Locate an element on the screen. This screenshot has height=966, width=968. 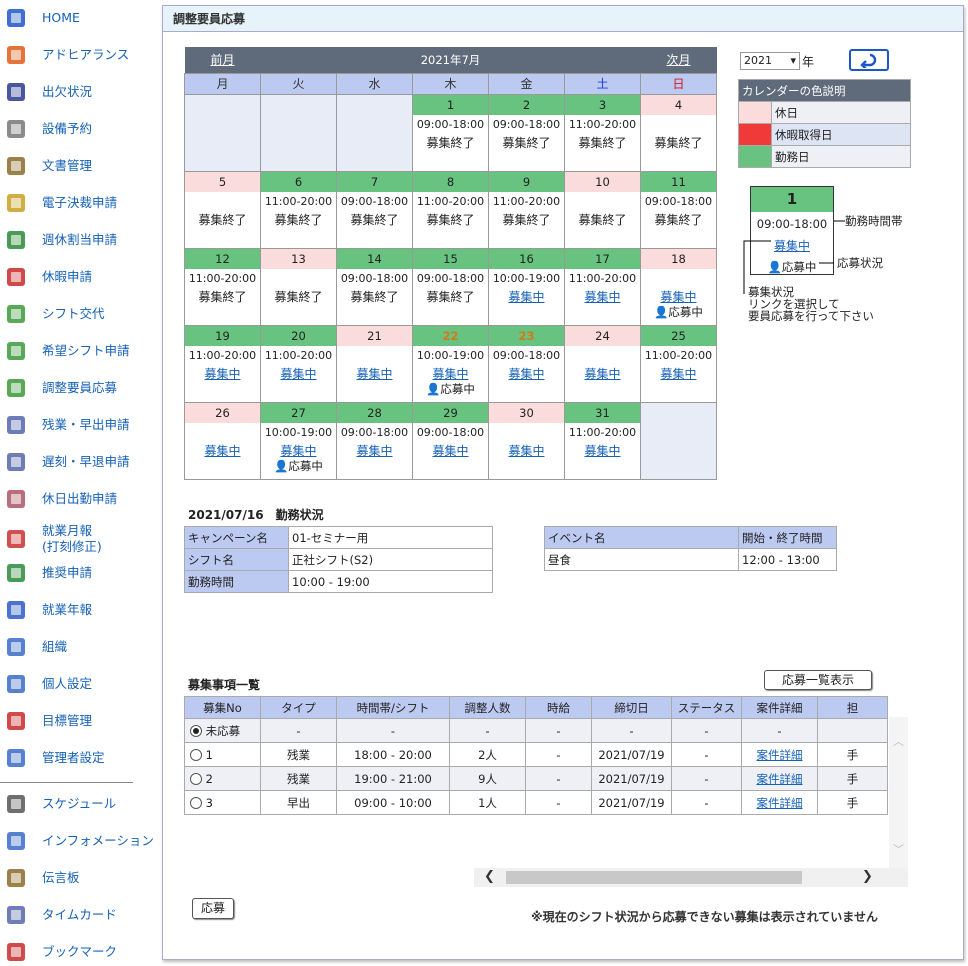
day-shift-time: 11:00-20:00 is located at coordinates (450, 201).